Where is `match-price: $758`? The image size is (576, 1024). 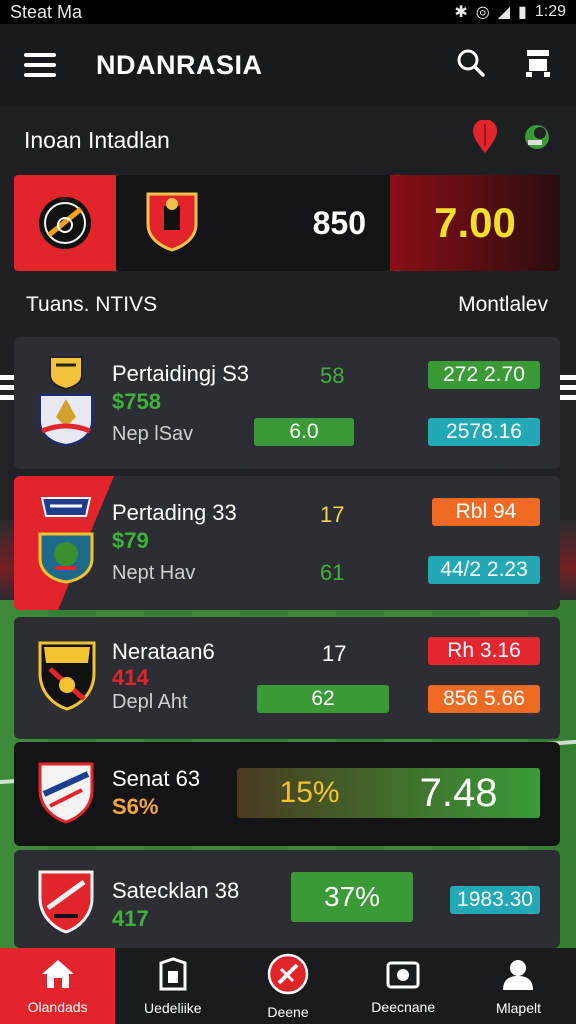 match-price: $758 is located at coordinates (136, 401).